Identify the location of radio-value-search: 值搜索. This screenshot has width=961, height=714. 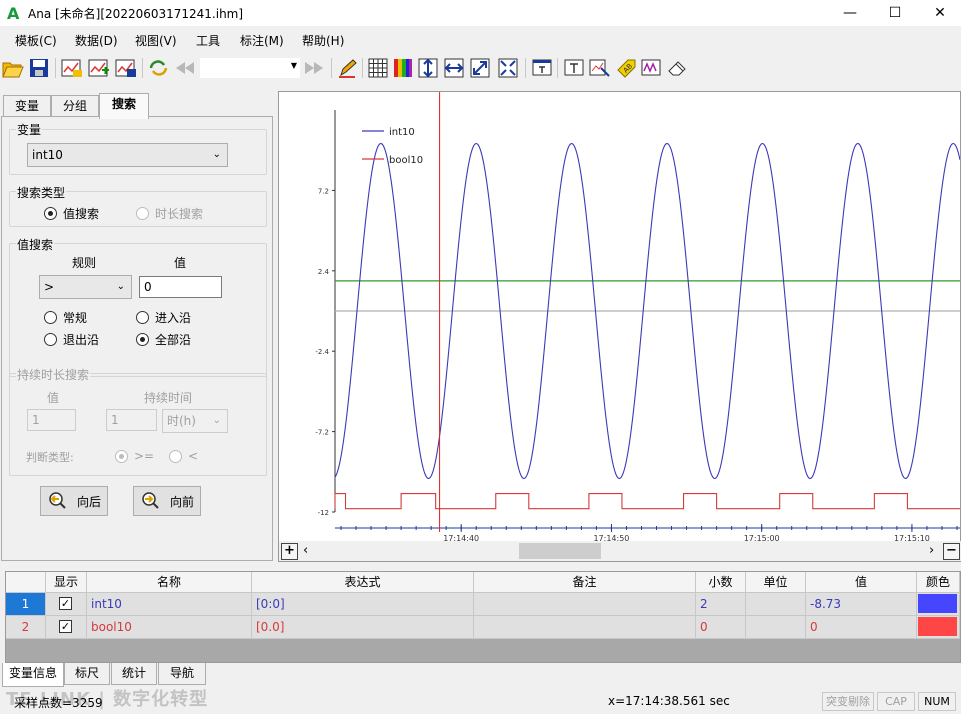
(71, 213).